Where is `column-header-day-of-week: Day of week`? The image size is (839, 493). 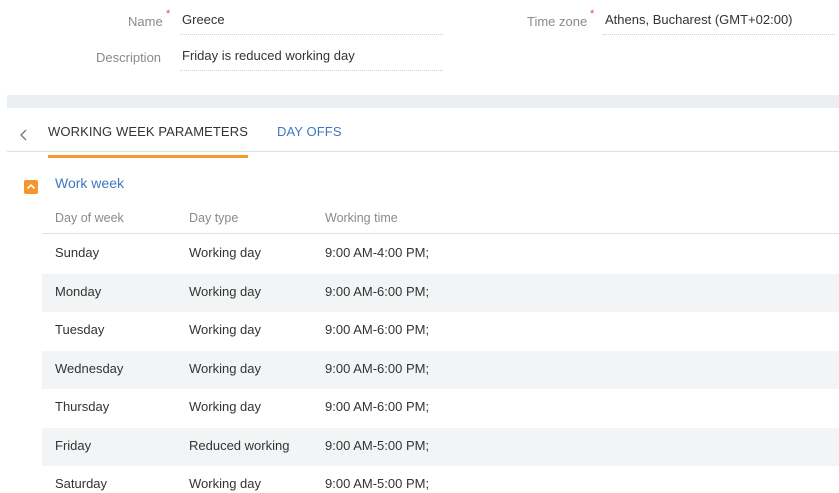
column-header-day-of-week: Day of week is located at coordinates (89, 218).